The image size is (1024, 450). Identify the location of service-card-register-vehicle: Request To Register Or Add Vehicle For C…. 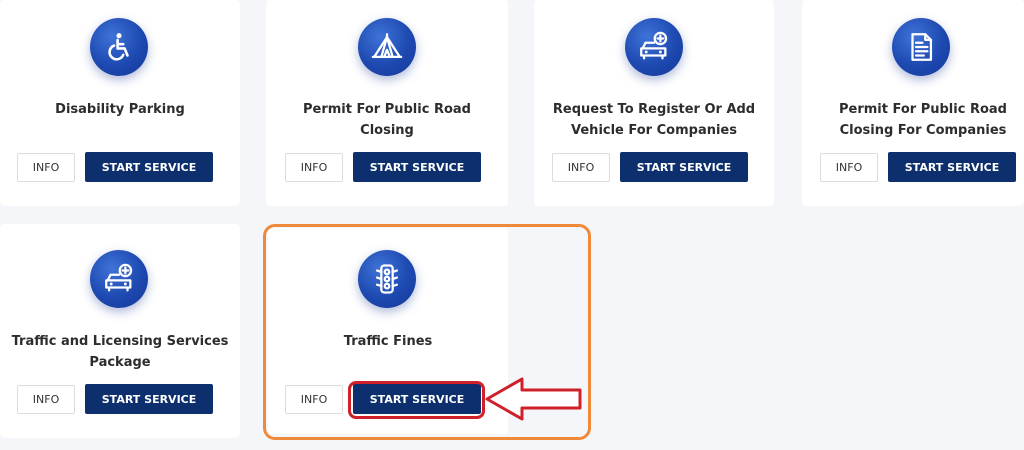
(654, 103).